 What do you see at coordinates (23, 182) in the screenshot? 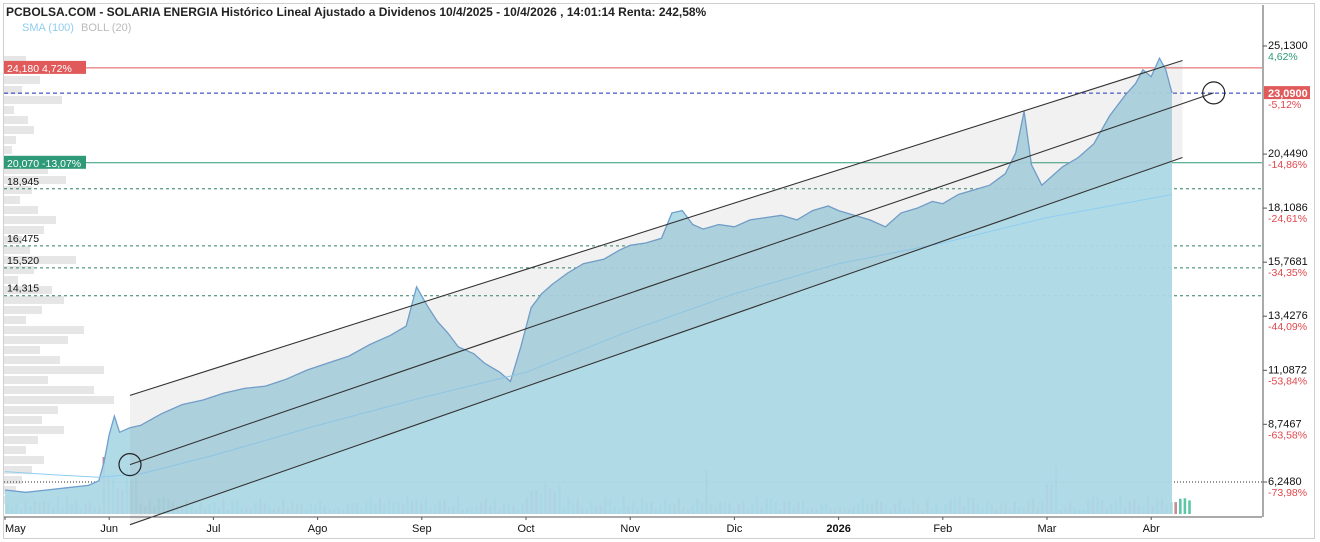
I see `level-label: 18,945` at bounding box center [23, 182].